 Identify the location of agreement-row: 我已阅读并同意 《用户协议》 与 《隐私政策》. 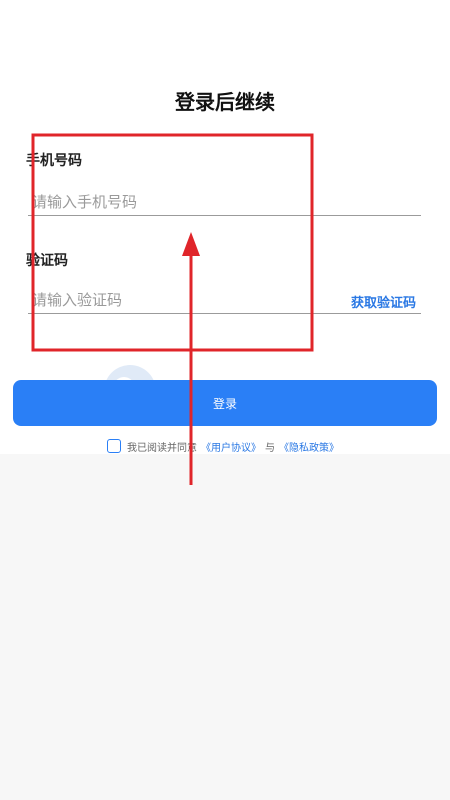
(223, 446).